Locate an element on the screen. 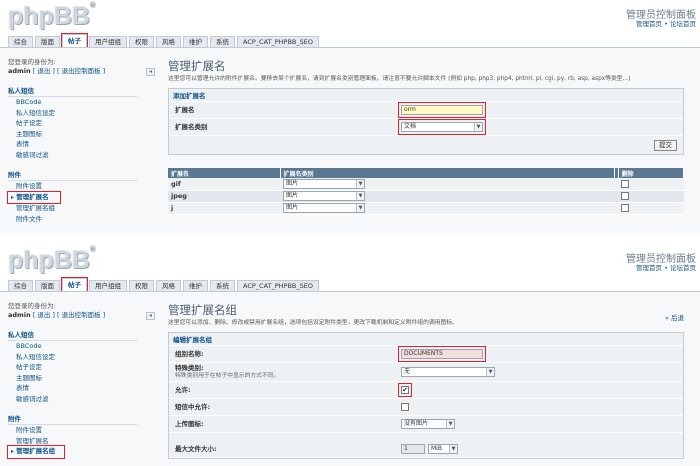 The width and height of the screenshot is (700, 466). upload-icon-label: 上传图标: is located at coordinates (189, 423).